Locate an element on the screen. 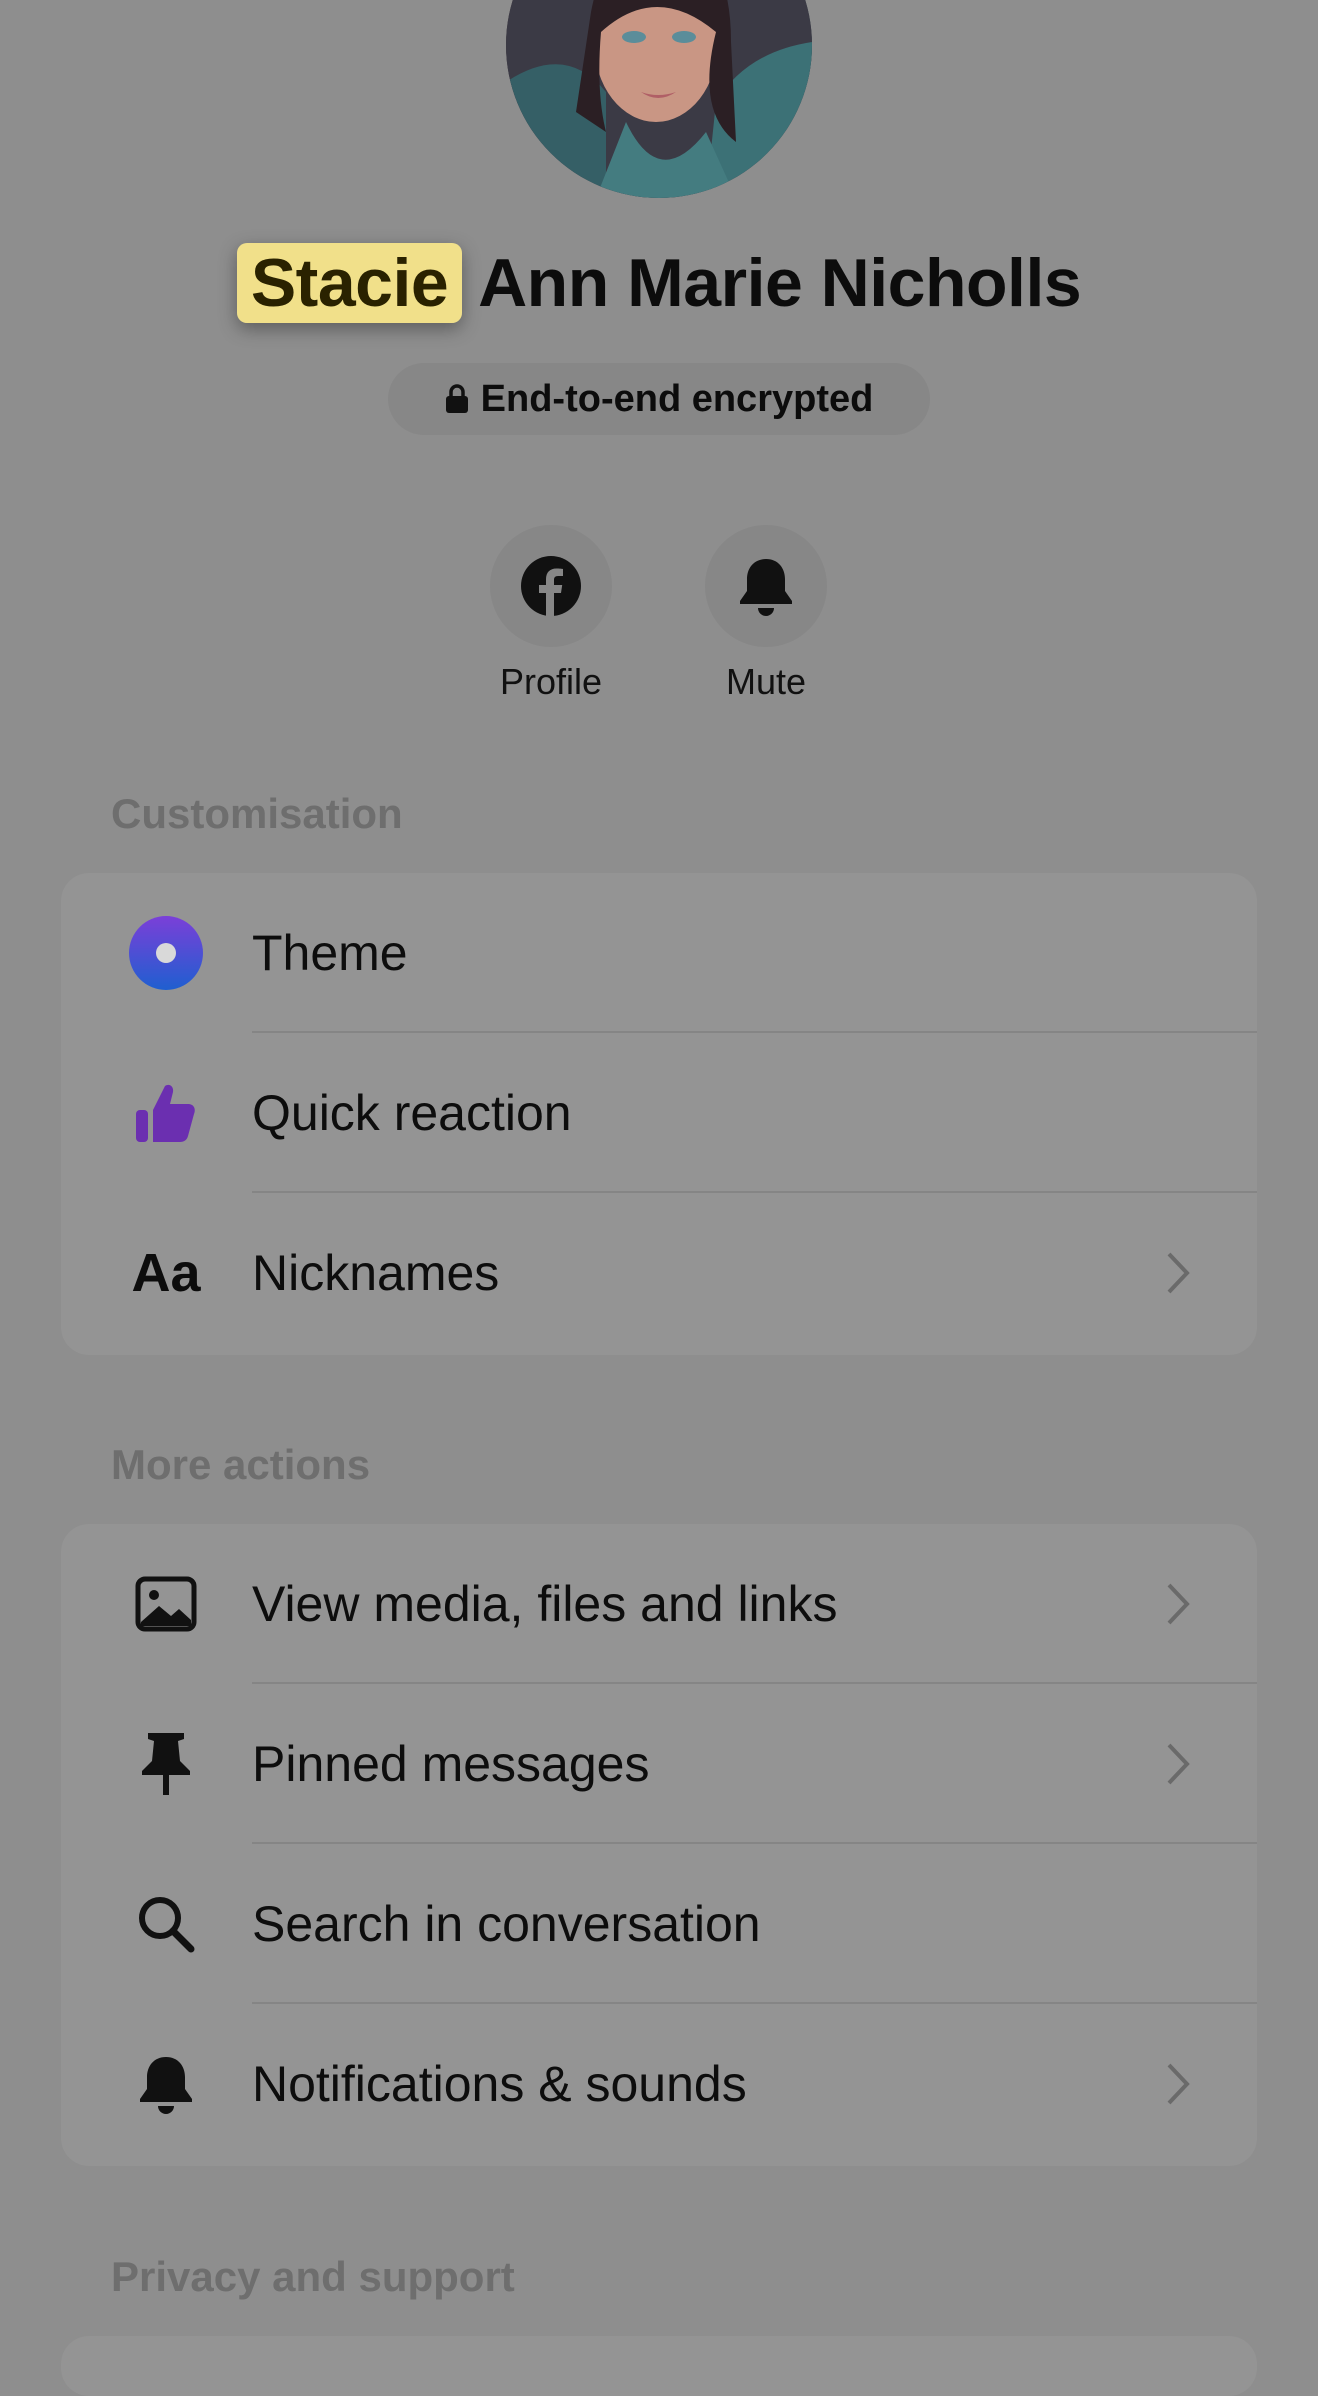  thumbs-up-icon is located at coordinates (166, 1113).